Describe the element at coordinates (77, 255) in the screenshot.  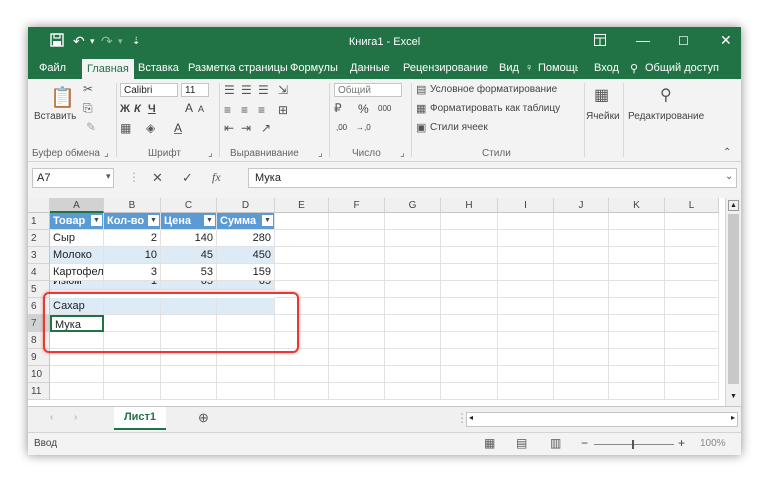
I see `table-cell: Молоко` at that location.